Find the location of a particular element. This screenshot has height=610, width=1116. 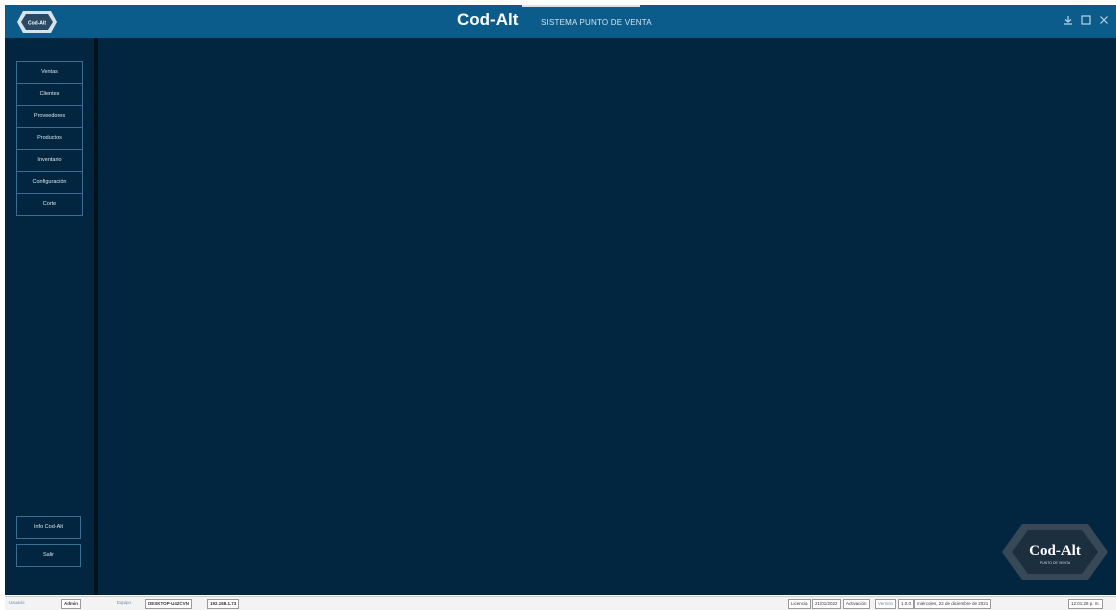

sidebar-item-clientes: Clientes is located at coordinates (49, 95).